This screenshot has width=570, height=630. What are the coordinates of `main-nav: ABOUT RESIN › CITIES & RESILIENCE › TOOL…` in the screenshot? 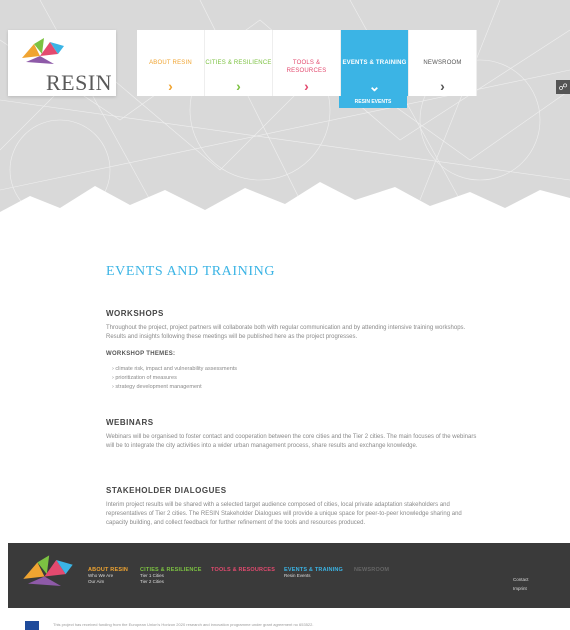 It's located at (307, 63).